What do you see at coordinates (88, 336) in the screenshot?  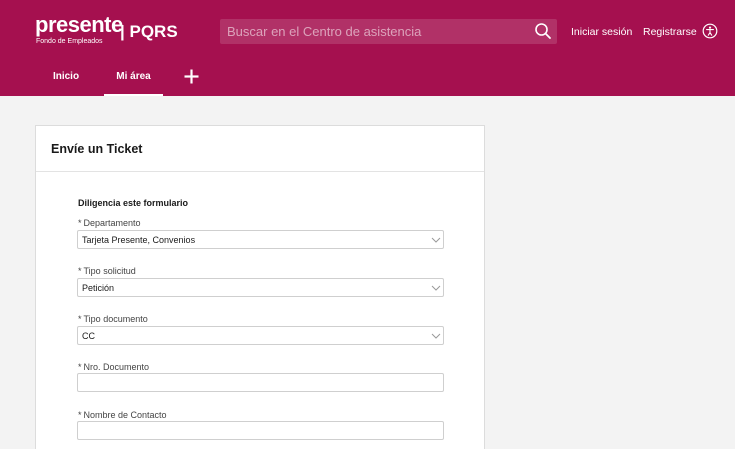 I see `tipo-documento-value: CC` at bounding box center [88, 336].